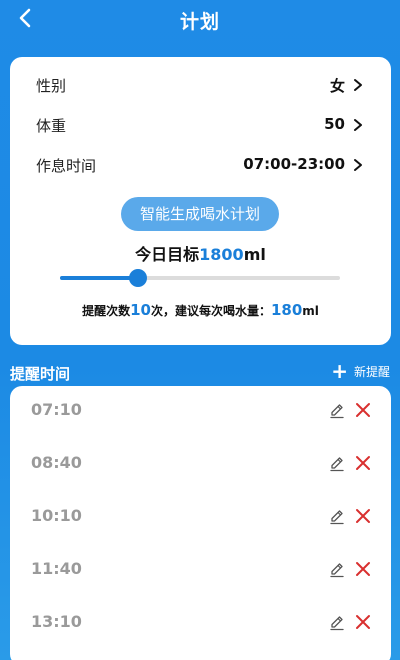 This screenshot has width=400, height=660. What do you see at coordinates (200, 518) in the screenshot?
I see `reminder-row: 10:10` at bounding box center [200, 518].